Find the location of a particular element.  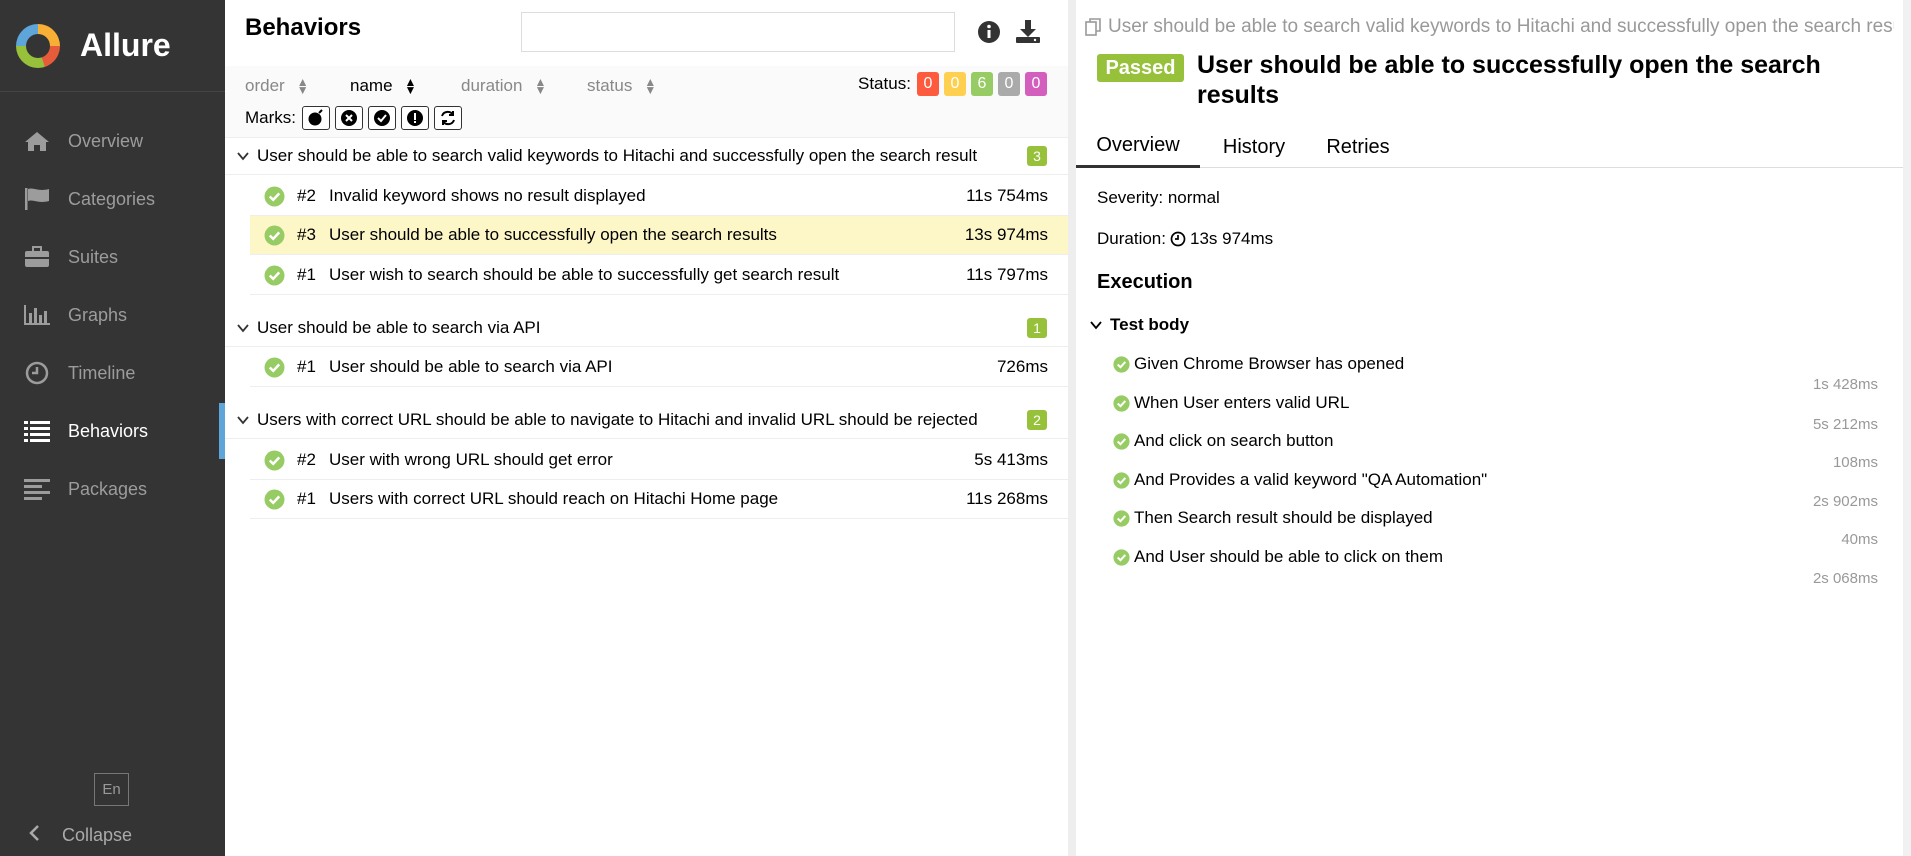

new-broken-mark-button is located at coordinates (415, 118).